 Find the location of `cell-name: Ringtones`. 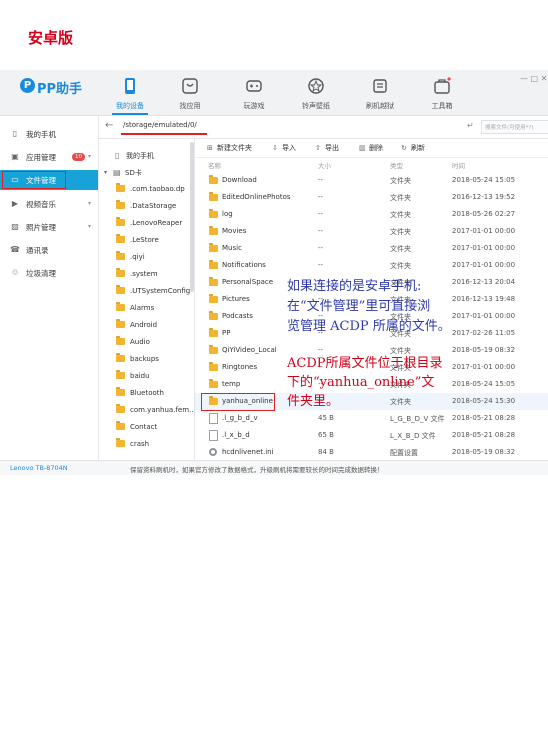

cell-name: Ringtones is located at coordinates (240, 367).